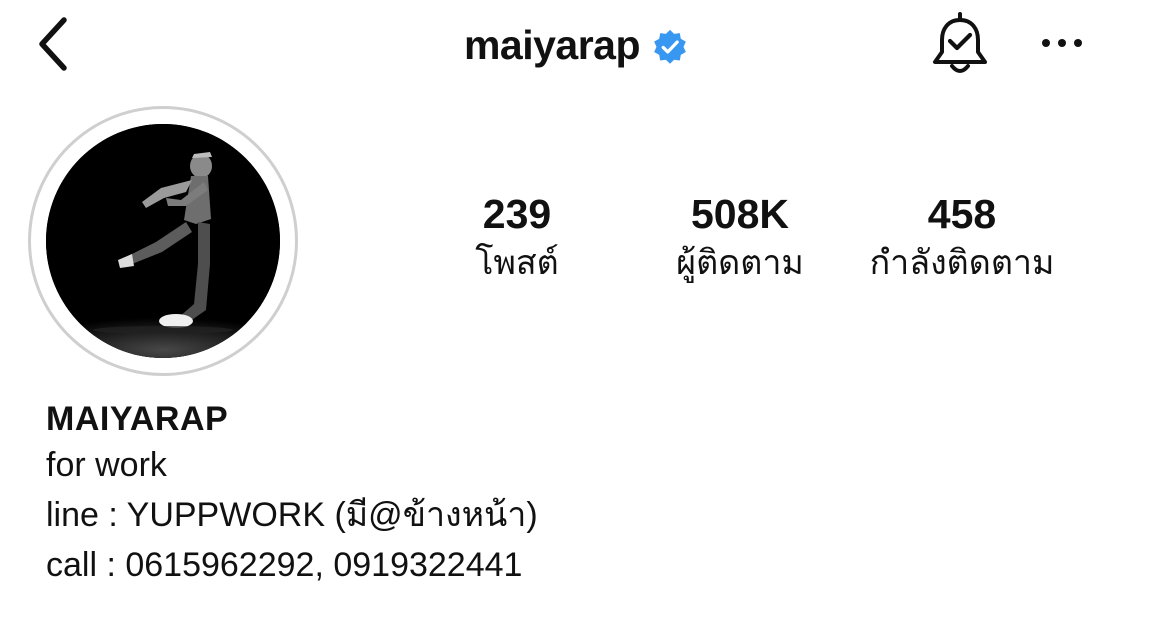 The width and height of the screenshot is (1152, 641). What do you see at coordinates (517, 239) in the screenshot?
I see `stat-posts: 239 โพสต์` at bounding box center [517, 239].